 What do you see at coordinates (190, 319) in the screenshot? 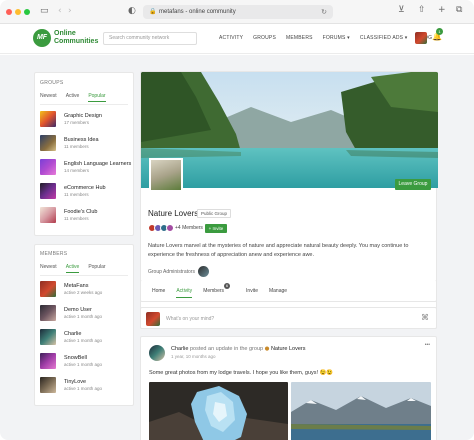
I see `composer-placeholder: What's on your mind?` at bounding box center [190, 319].